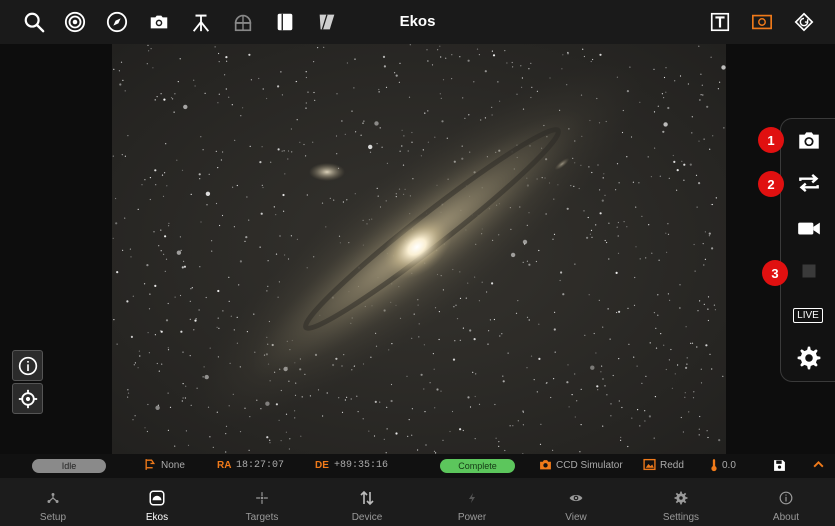  Describe the element at coordinates (818, 466) in the screenshot. I see `expand-chevron-icon` at that location.